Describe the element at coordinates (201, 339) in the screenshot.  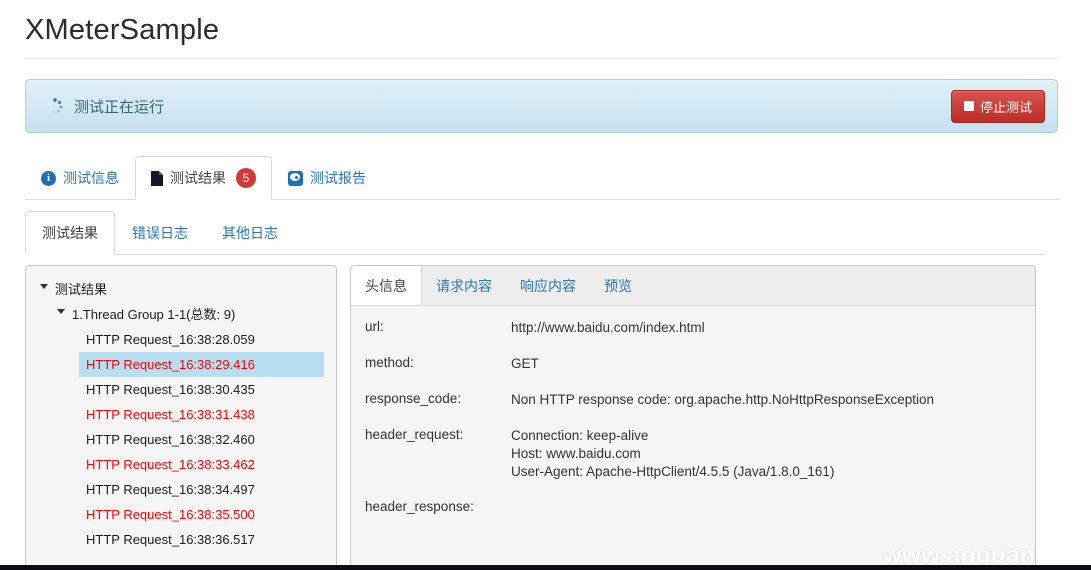
I see `tree-item-http-request: HTTP Request_16:38:28.059` at that location.